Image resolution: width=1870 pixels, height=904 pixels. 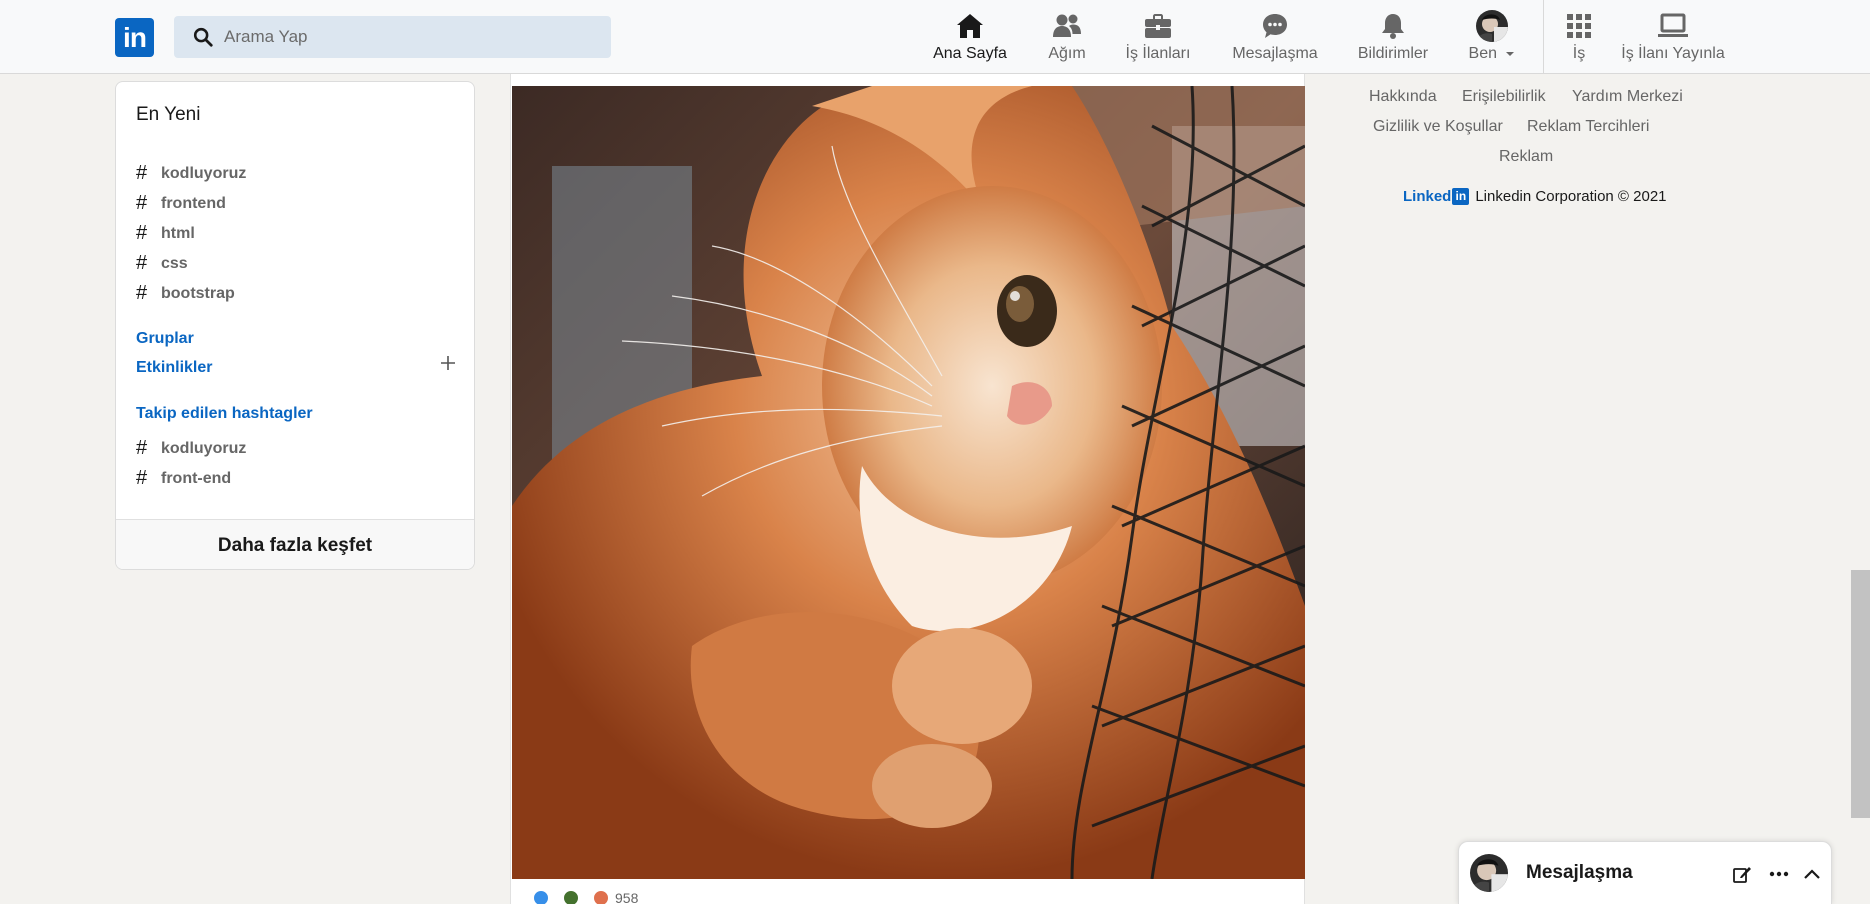 I want to click on recent-tag-item: # bootstrap, so click(x=185, y=293).